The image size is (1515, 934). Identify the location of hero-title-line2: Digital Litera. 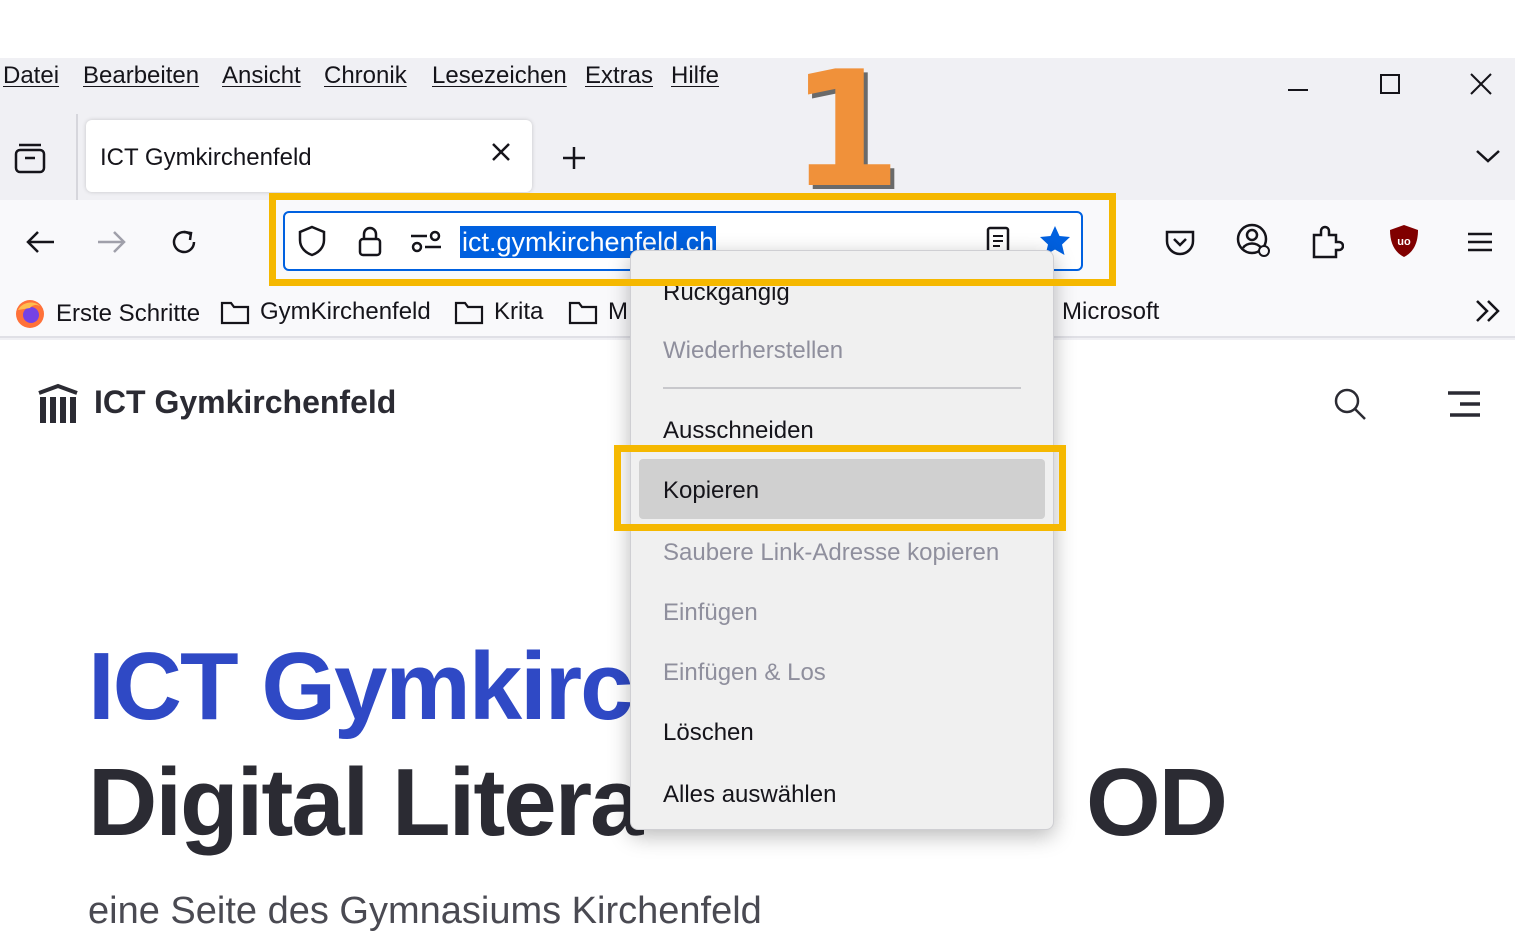
(365, 802).